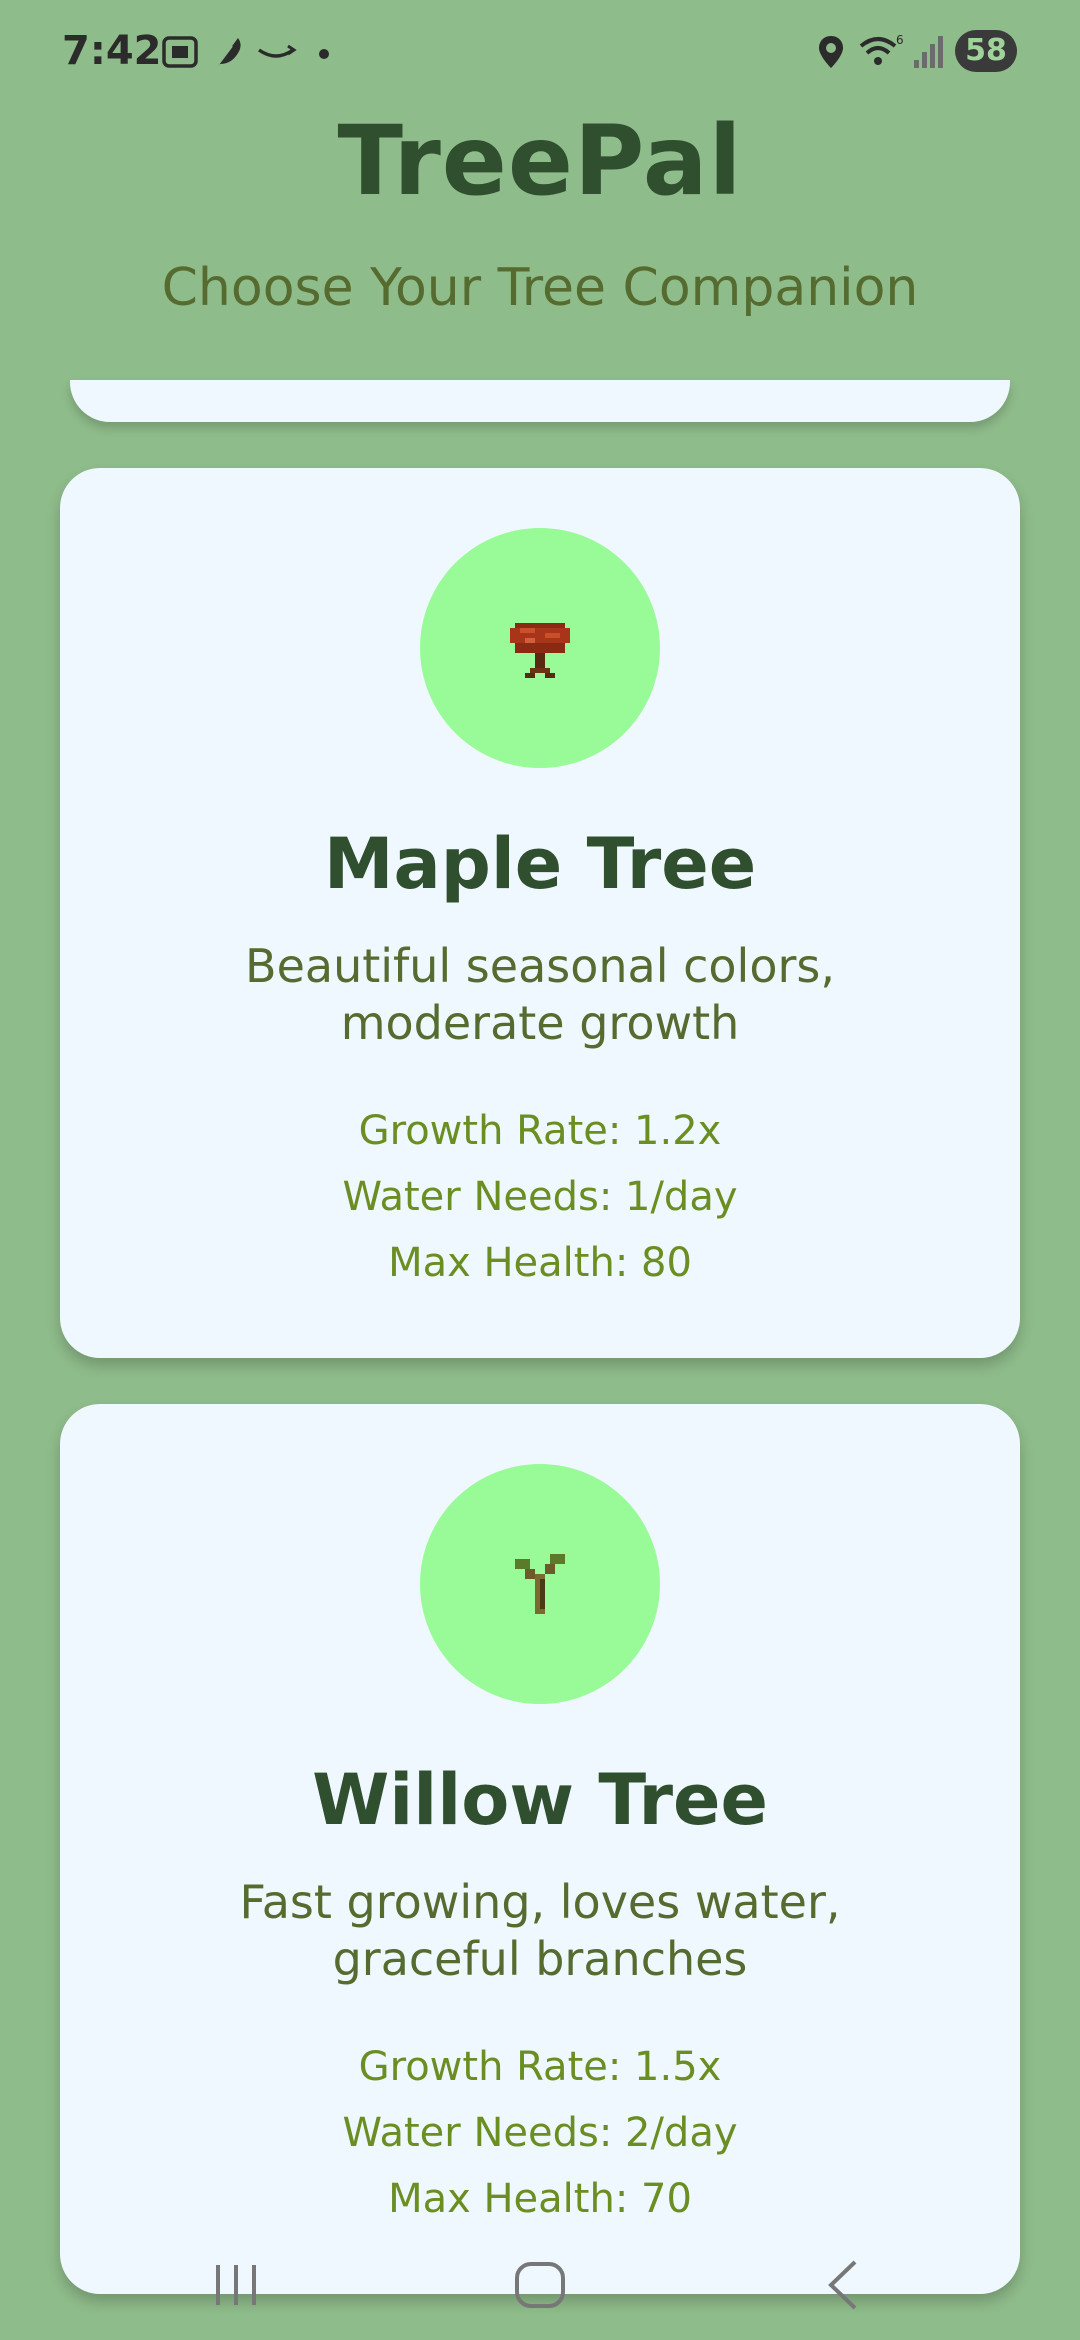  I want to click on amazon-smile-icon, so click(277, 51).